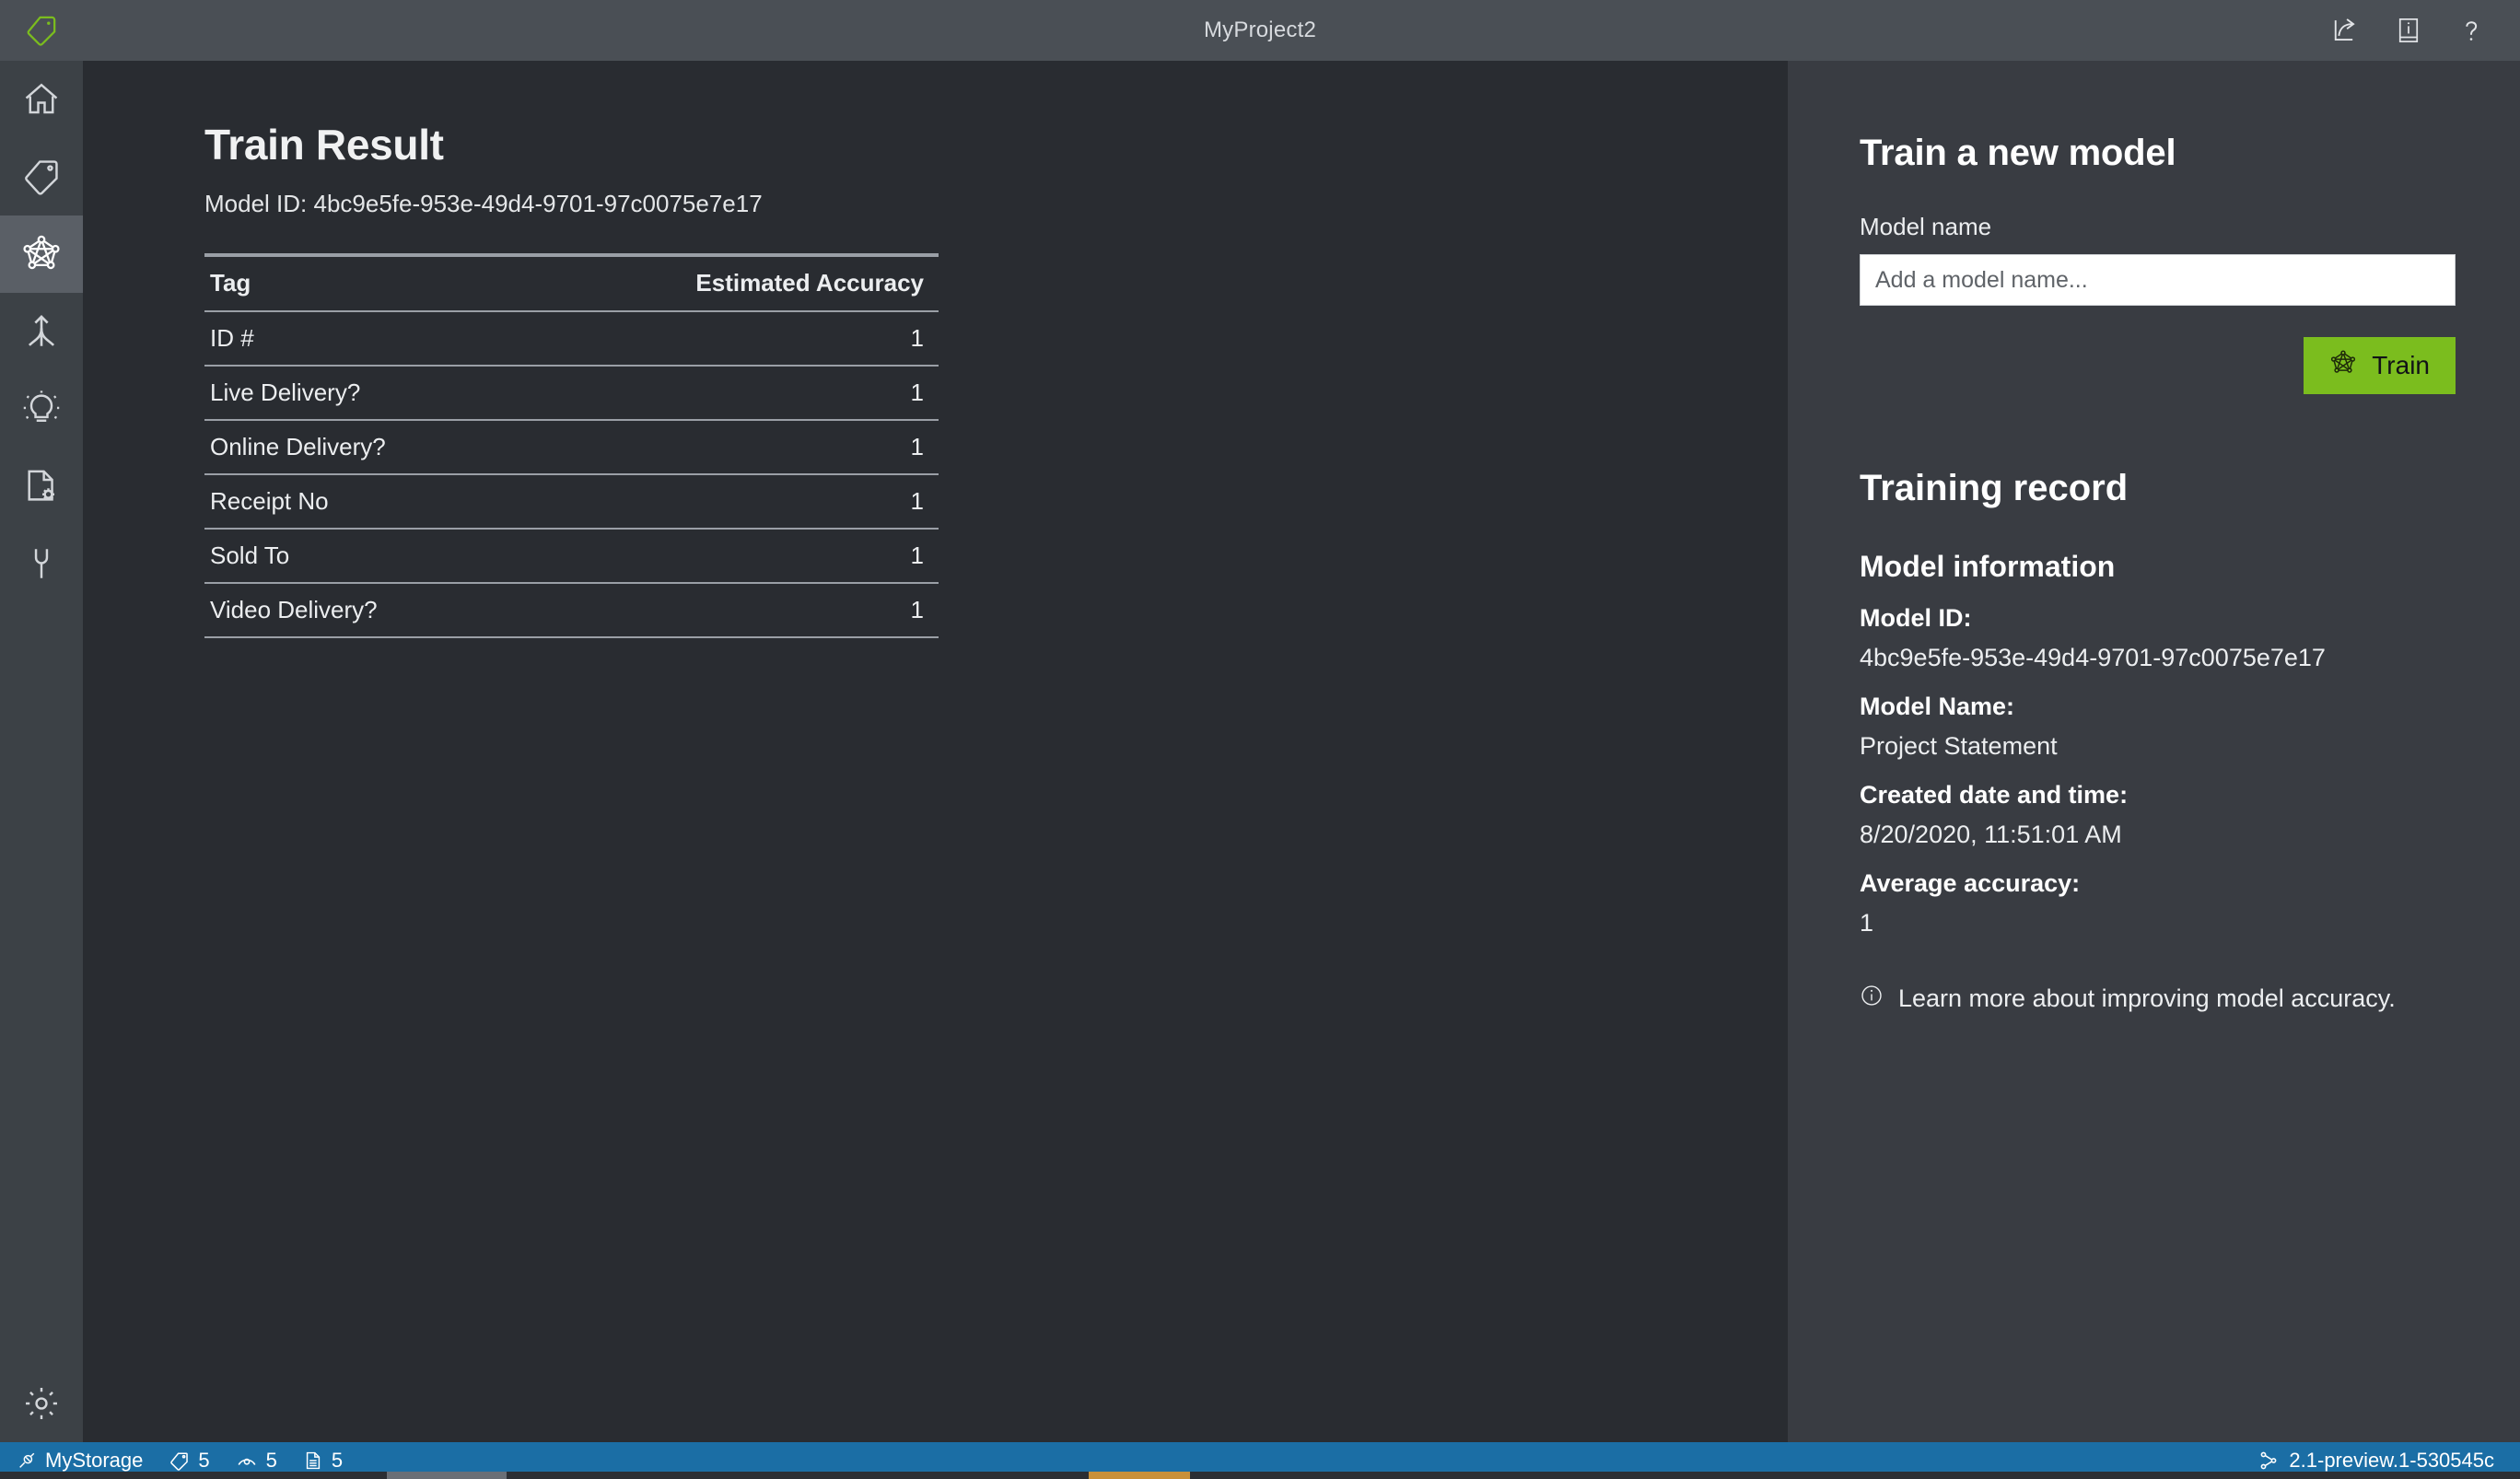  What do you see at coordinates (1994, 795) in the screenshot?
I see `field-label-created-date: Created date and time:` at bounding box center [1994, 795].